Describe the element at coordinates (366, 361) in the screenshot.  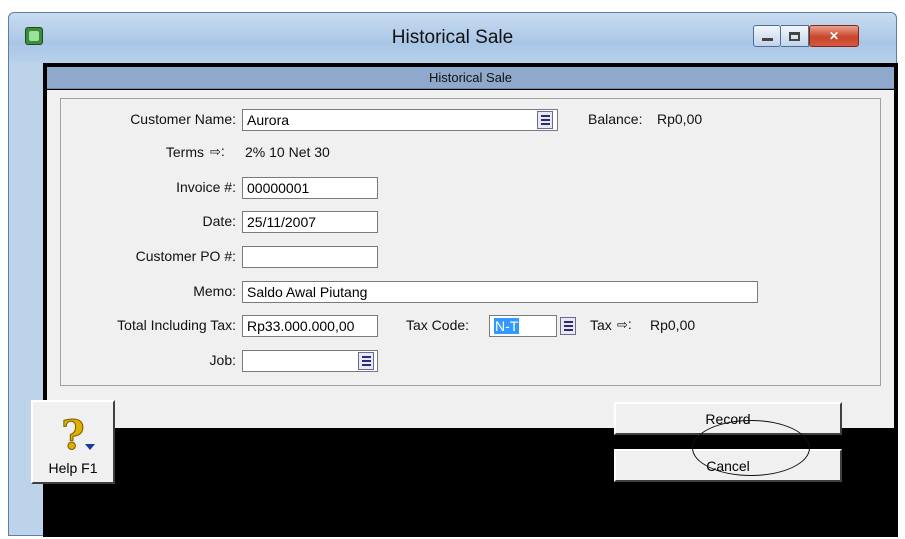
I see `job-list-icon` at that location.